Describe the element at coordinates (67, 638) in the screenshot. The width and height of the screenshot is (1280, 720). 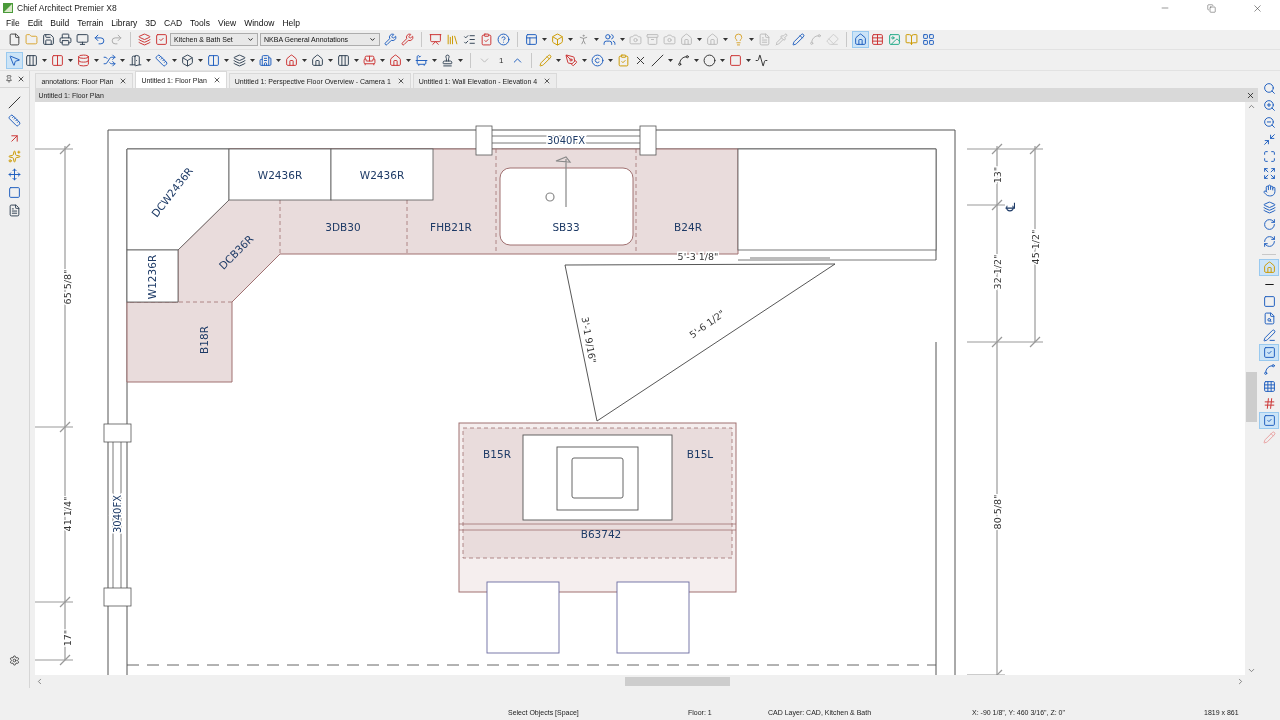
I see `dimension-label: 17"` at that location.